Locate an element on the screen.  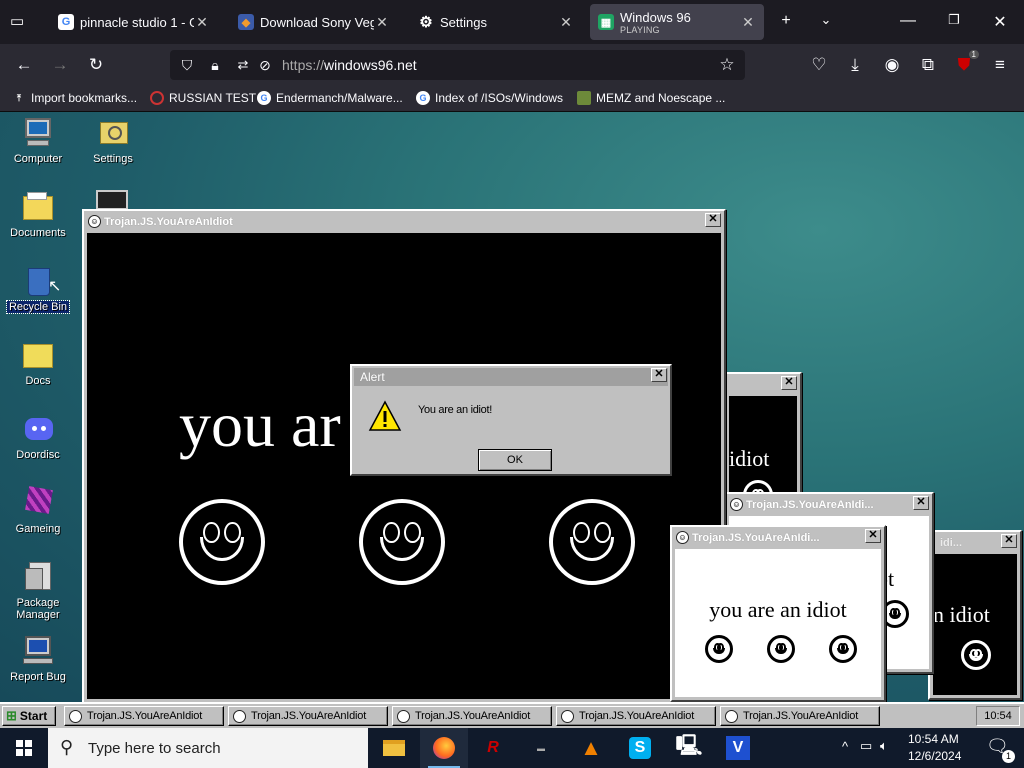
idiot-window-back-right: ✕ idiot is located at coordinates (763, 437).